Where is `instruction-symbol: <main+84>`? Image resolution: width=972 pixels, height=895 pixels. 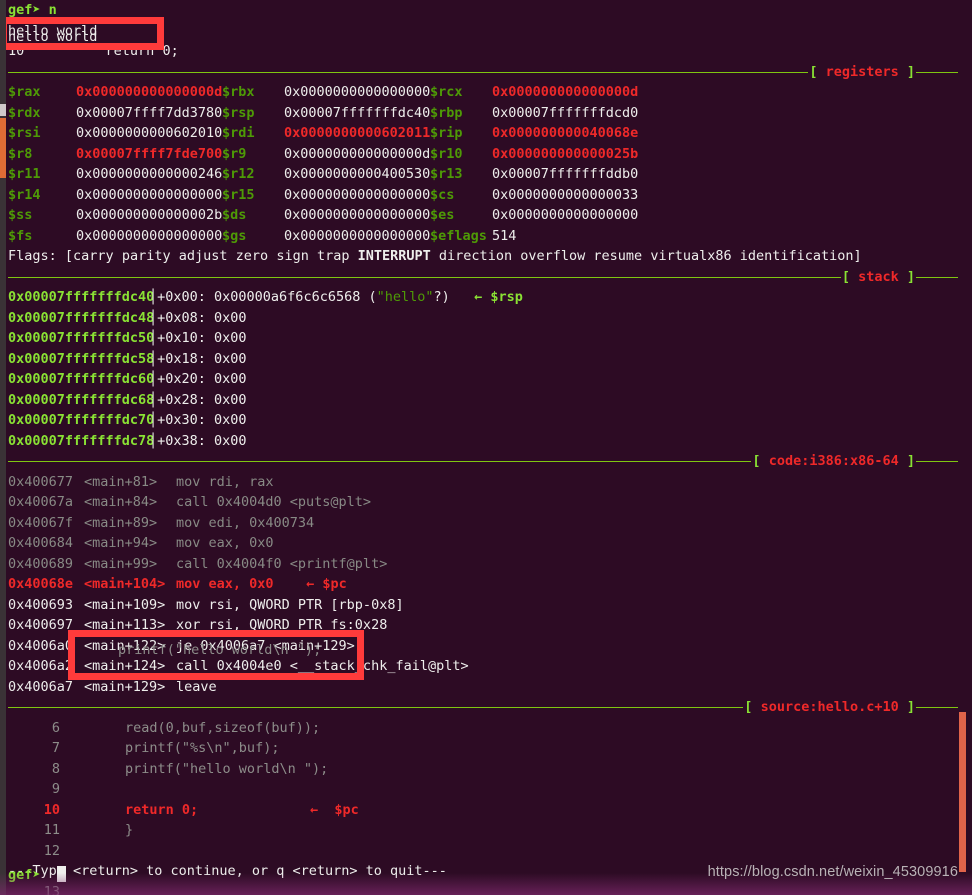
instruction-symbol: <main+84> is located at coordinates (121, 502).